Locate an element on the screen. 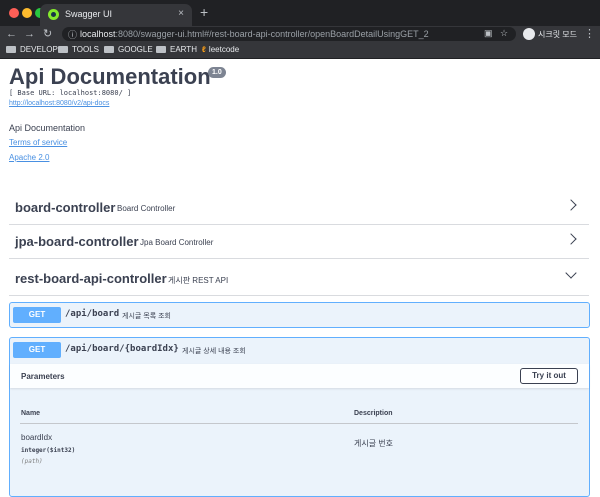  incognito-label: 시크릿 모드 is located at coordinates (558, 34).